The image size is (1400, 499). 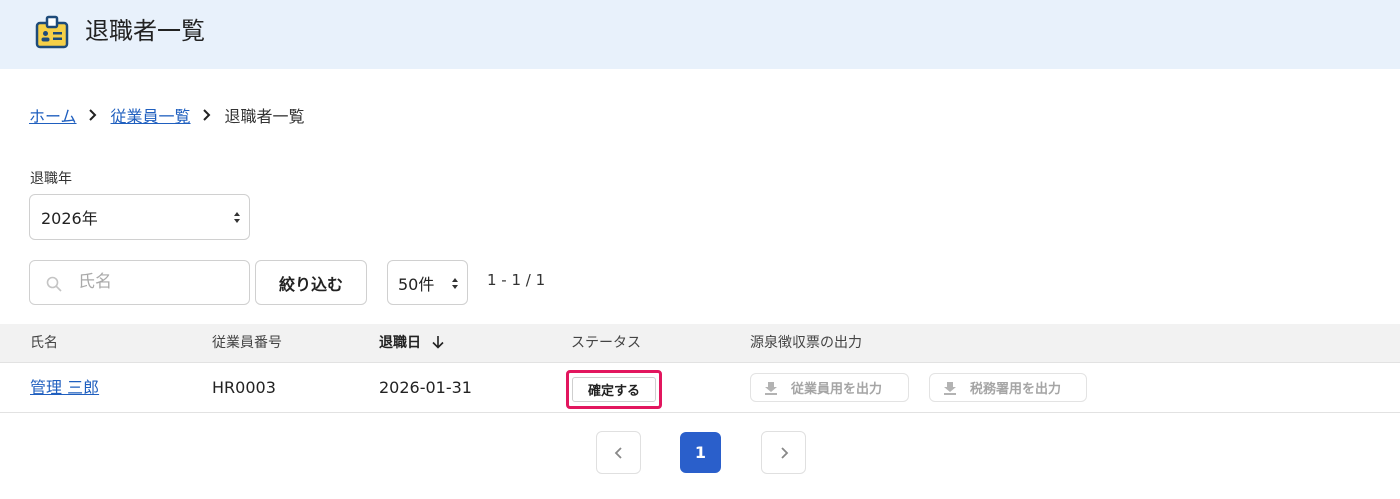 I want to click on export-employee-copy-label: 従業員用を出力, so click(x=837, y=389).